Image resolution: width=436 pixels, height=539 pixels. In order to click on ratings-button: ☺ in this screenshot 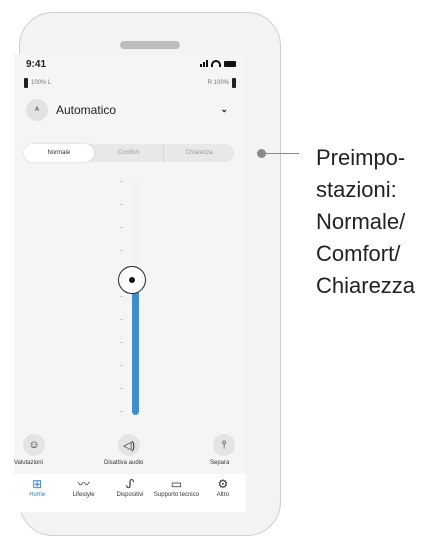, I will do `click(34, 445)`.